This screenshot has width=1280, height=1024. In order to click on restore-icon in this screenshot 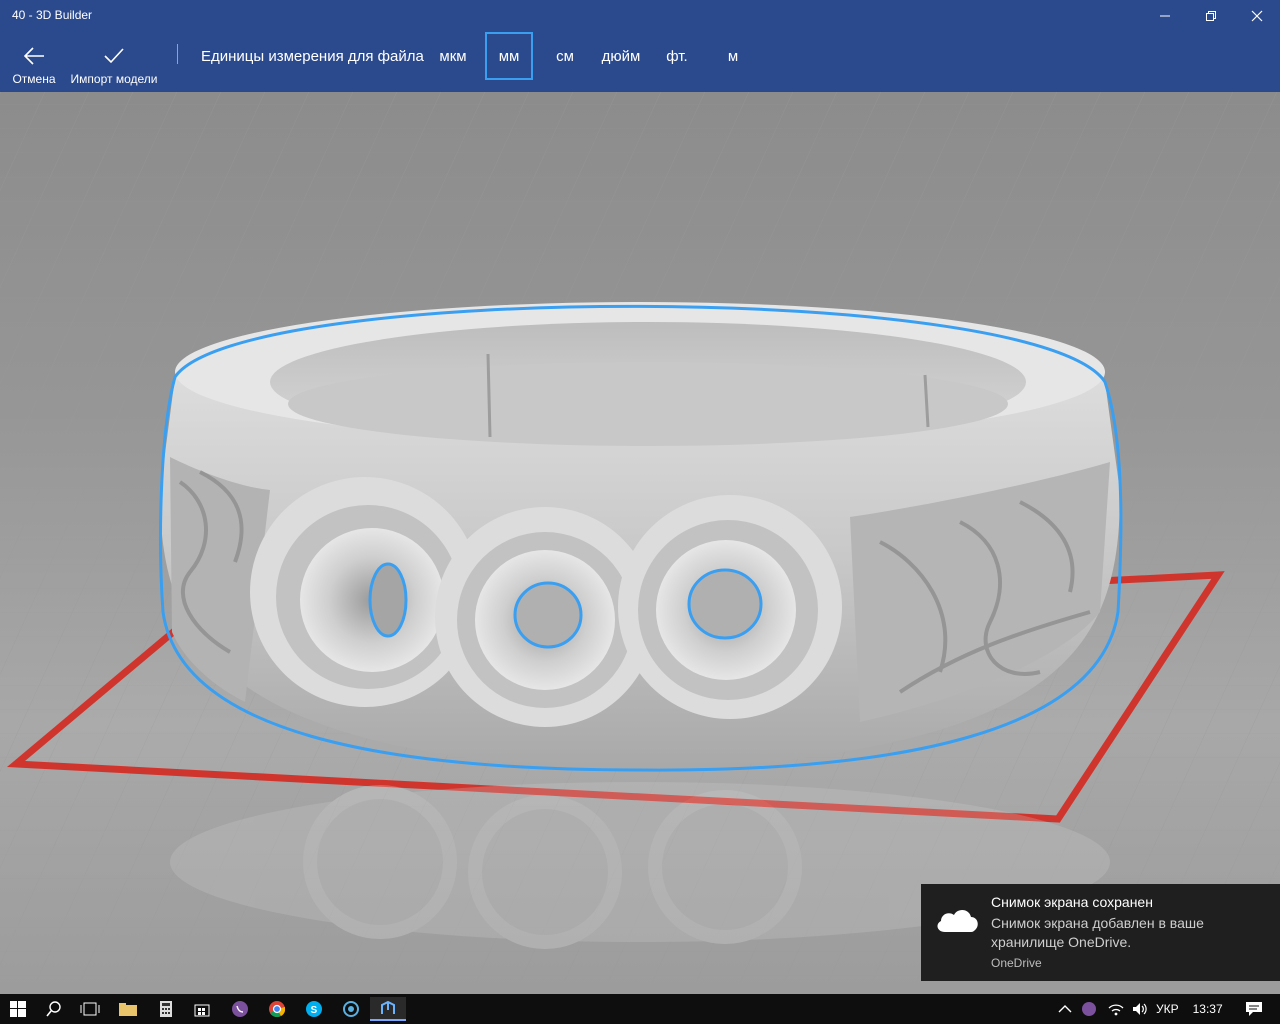, I will do `click(1211, 16)`.